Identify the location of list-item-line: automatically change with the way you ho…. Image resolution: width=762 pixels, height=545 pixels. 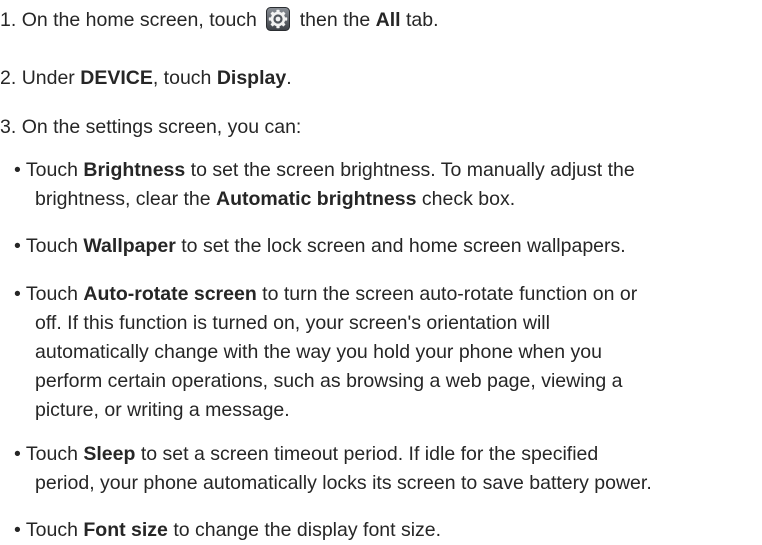
(318, 352).